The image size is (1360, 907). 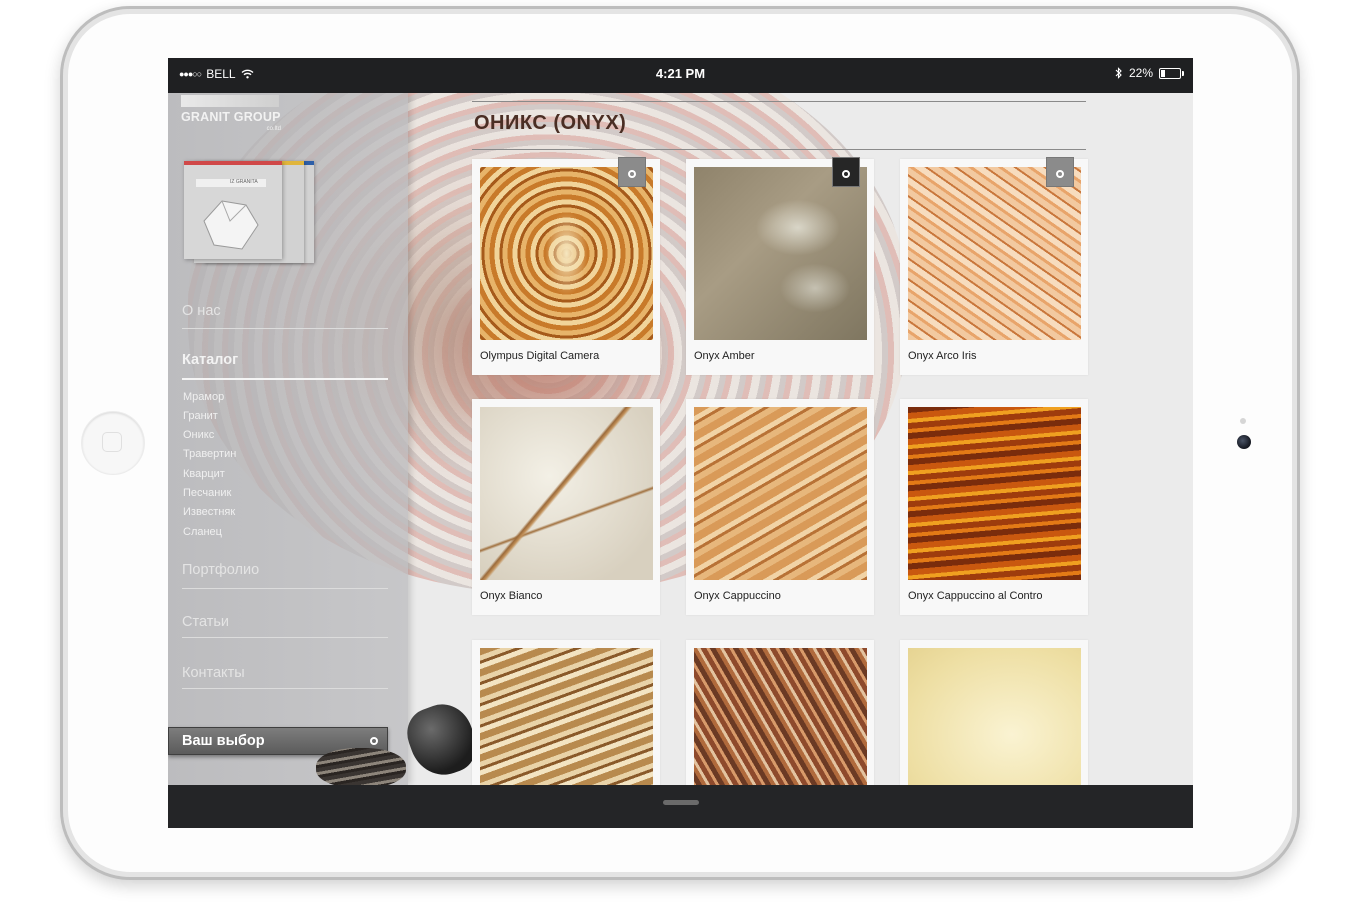 What do you see at coordinates (230, 101) in the screenshot?
I see `logo-bar` at bounding box center [230, 101].